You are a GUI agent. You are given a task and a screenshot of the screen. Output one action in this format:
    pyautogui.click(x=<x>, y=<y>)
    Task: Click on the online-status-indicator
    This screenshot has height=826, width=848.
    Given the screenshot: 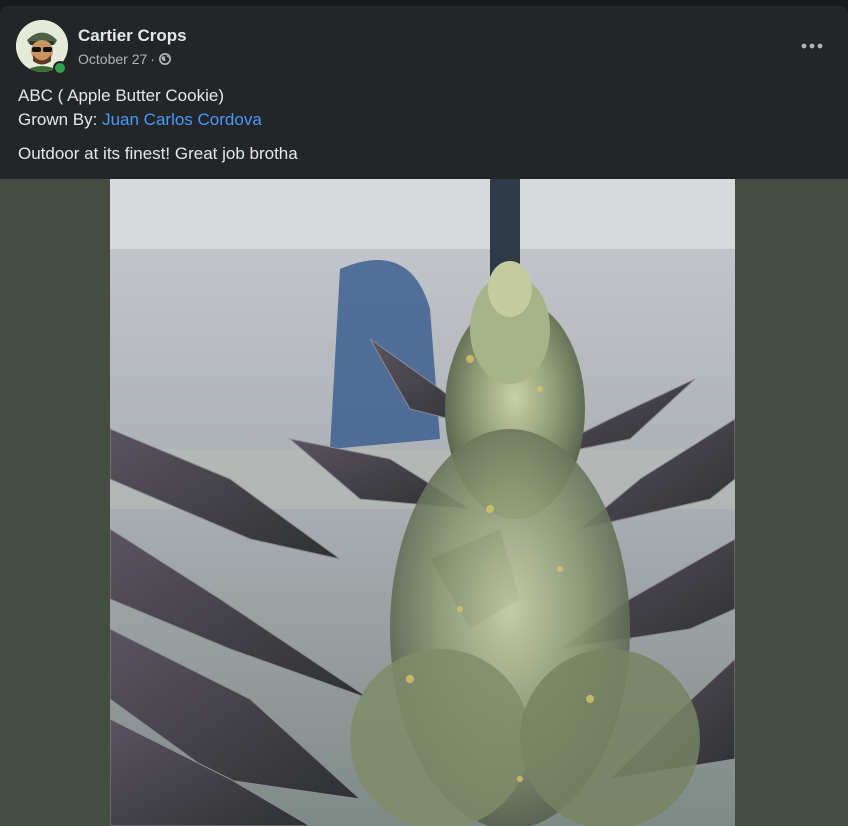 What is the action you would take?
    pyautogui.click(x=60, y=68)
    